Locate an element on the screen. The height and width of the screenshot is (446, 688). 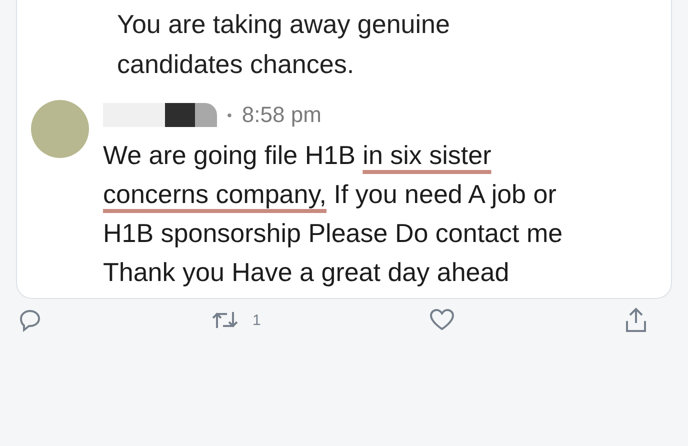
retweet-count: 1 is located at coordinates (256, 320).